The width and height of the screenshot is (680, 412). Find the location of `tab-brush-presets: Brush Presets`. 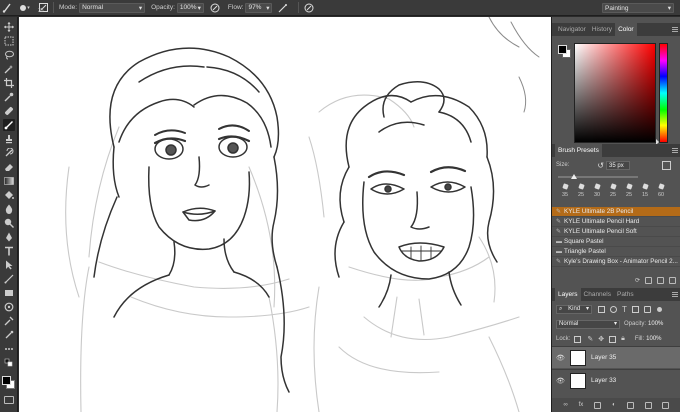

tab-brush-presets: Brush Presets is located at coordinates (578, 150).